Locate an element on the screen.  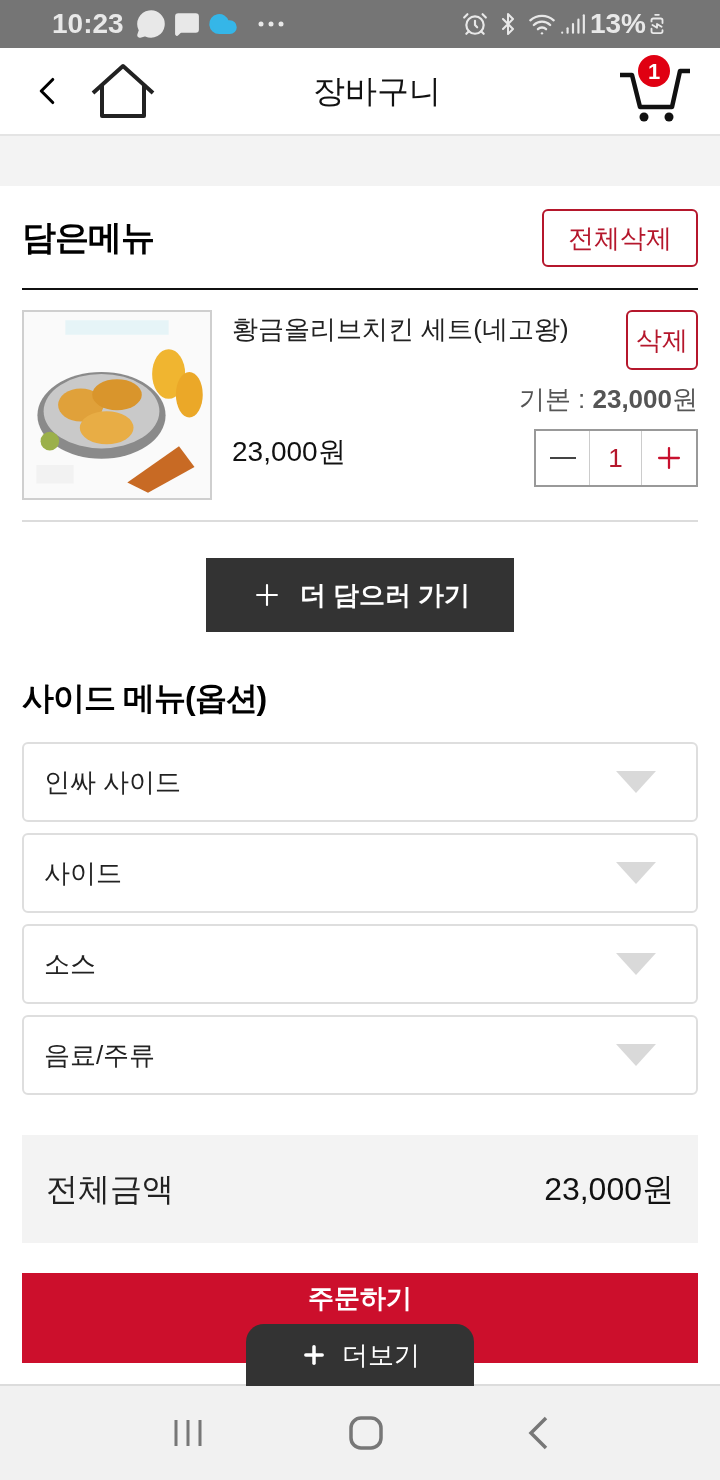
signal-icon is located at coordinates (572, 24).